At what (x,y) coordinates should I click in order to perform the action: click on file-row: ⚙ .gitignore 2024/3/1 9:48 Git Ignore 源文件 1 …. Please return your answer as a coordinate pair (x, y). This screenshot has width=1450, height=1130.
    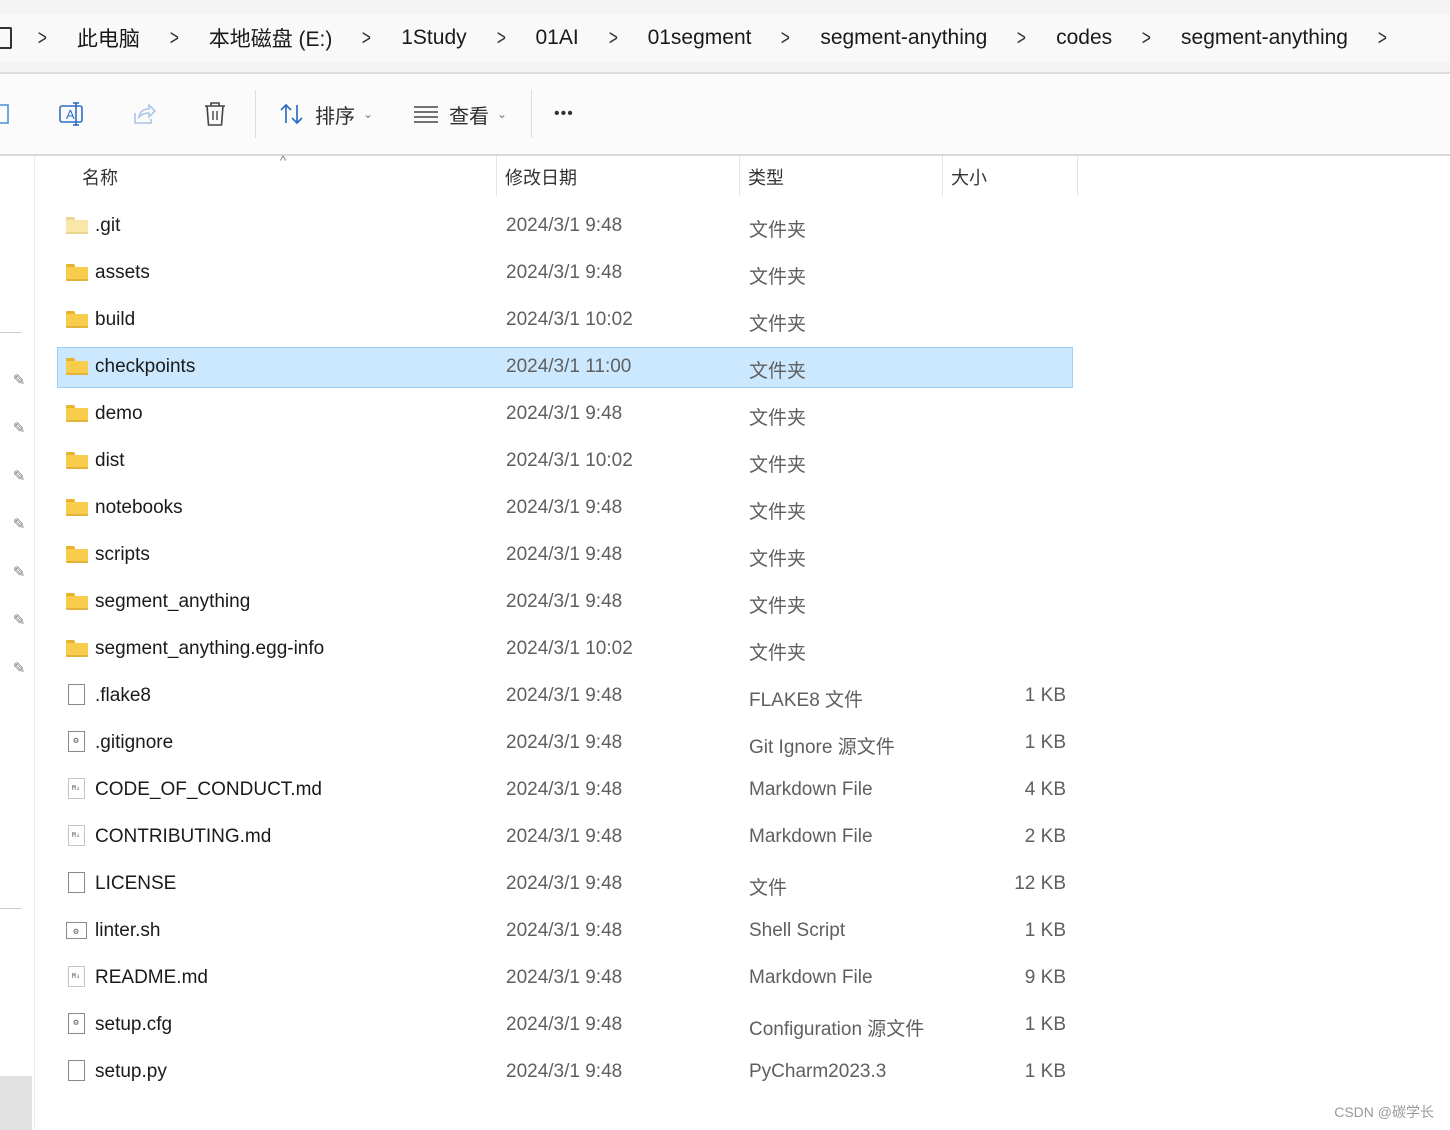
    Looking at the image, I should click on (565, 743).